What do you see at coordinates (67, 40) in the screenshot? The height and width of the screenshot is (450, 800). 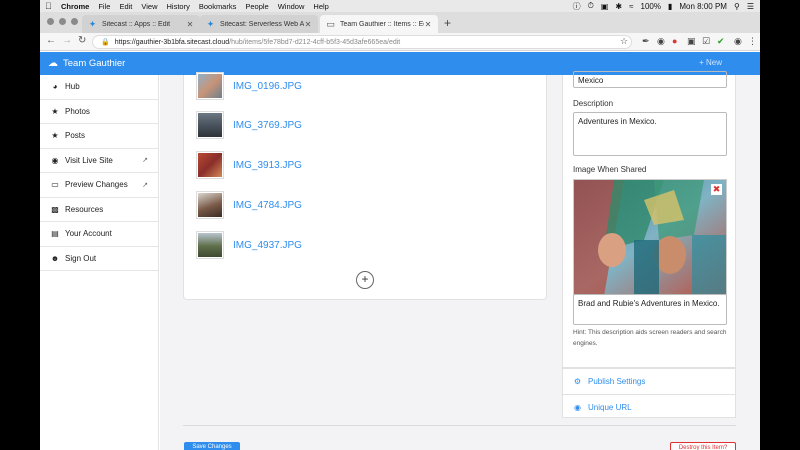 I see `forward-icon: →` at bounding box center [67, 40].